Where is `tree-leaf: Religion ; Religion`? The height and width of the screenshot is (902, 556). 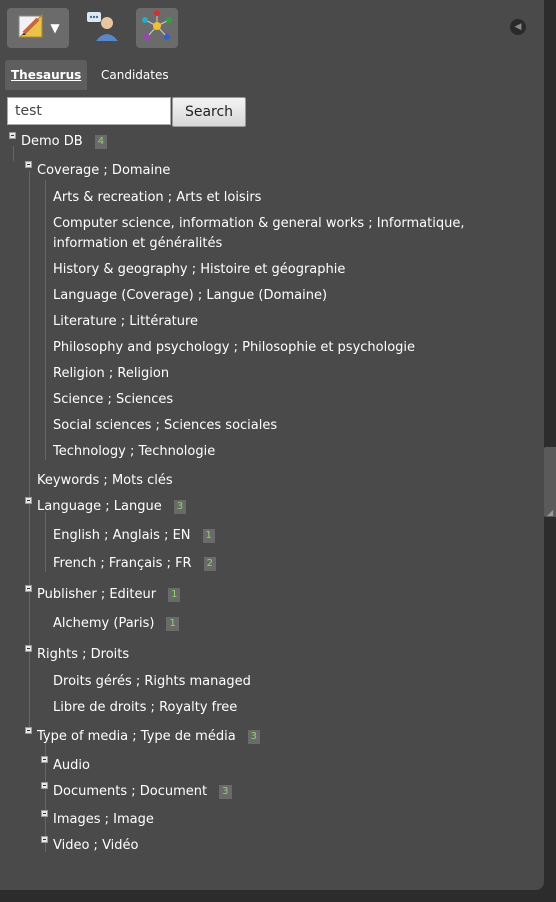 tree-leaf: Religion ; Religion is located at coordinates (111, 374).